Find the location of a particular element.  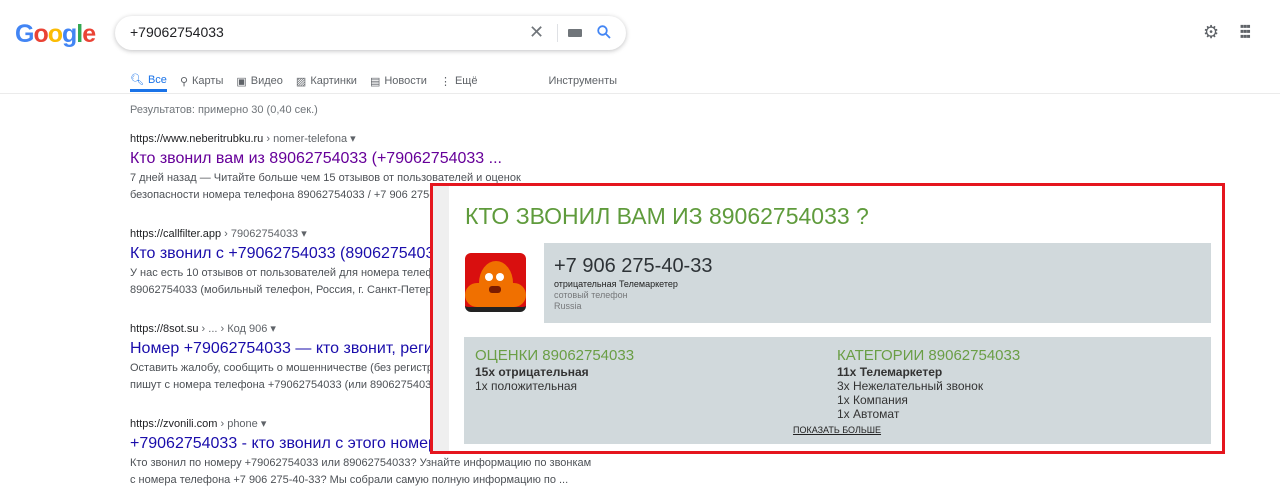

search-input is located at coordinates (320, 32).